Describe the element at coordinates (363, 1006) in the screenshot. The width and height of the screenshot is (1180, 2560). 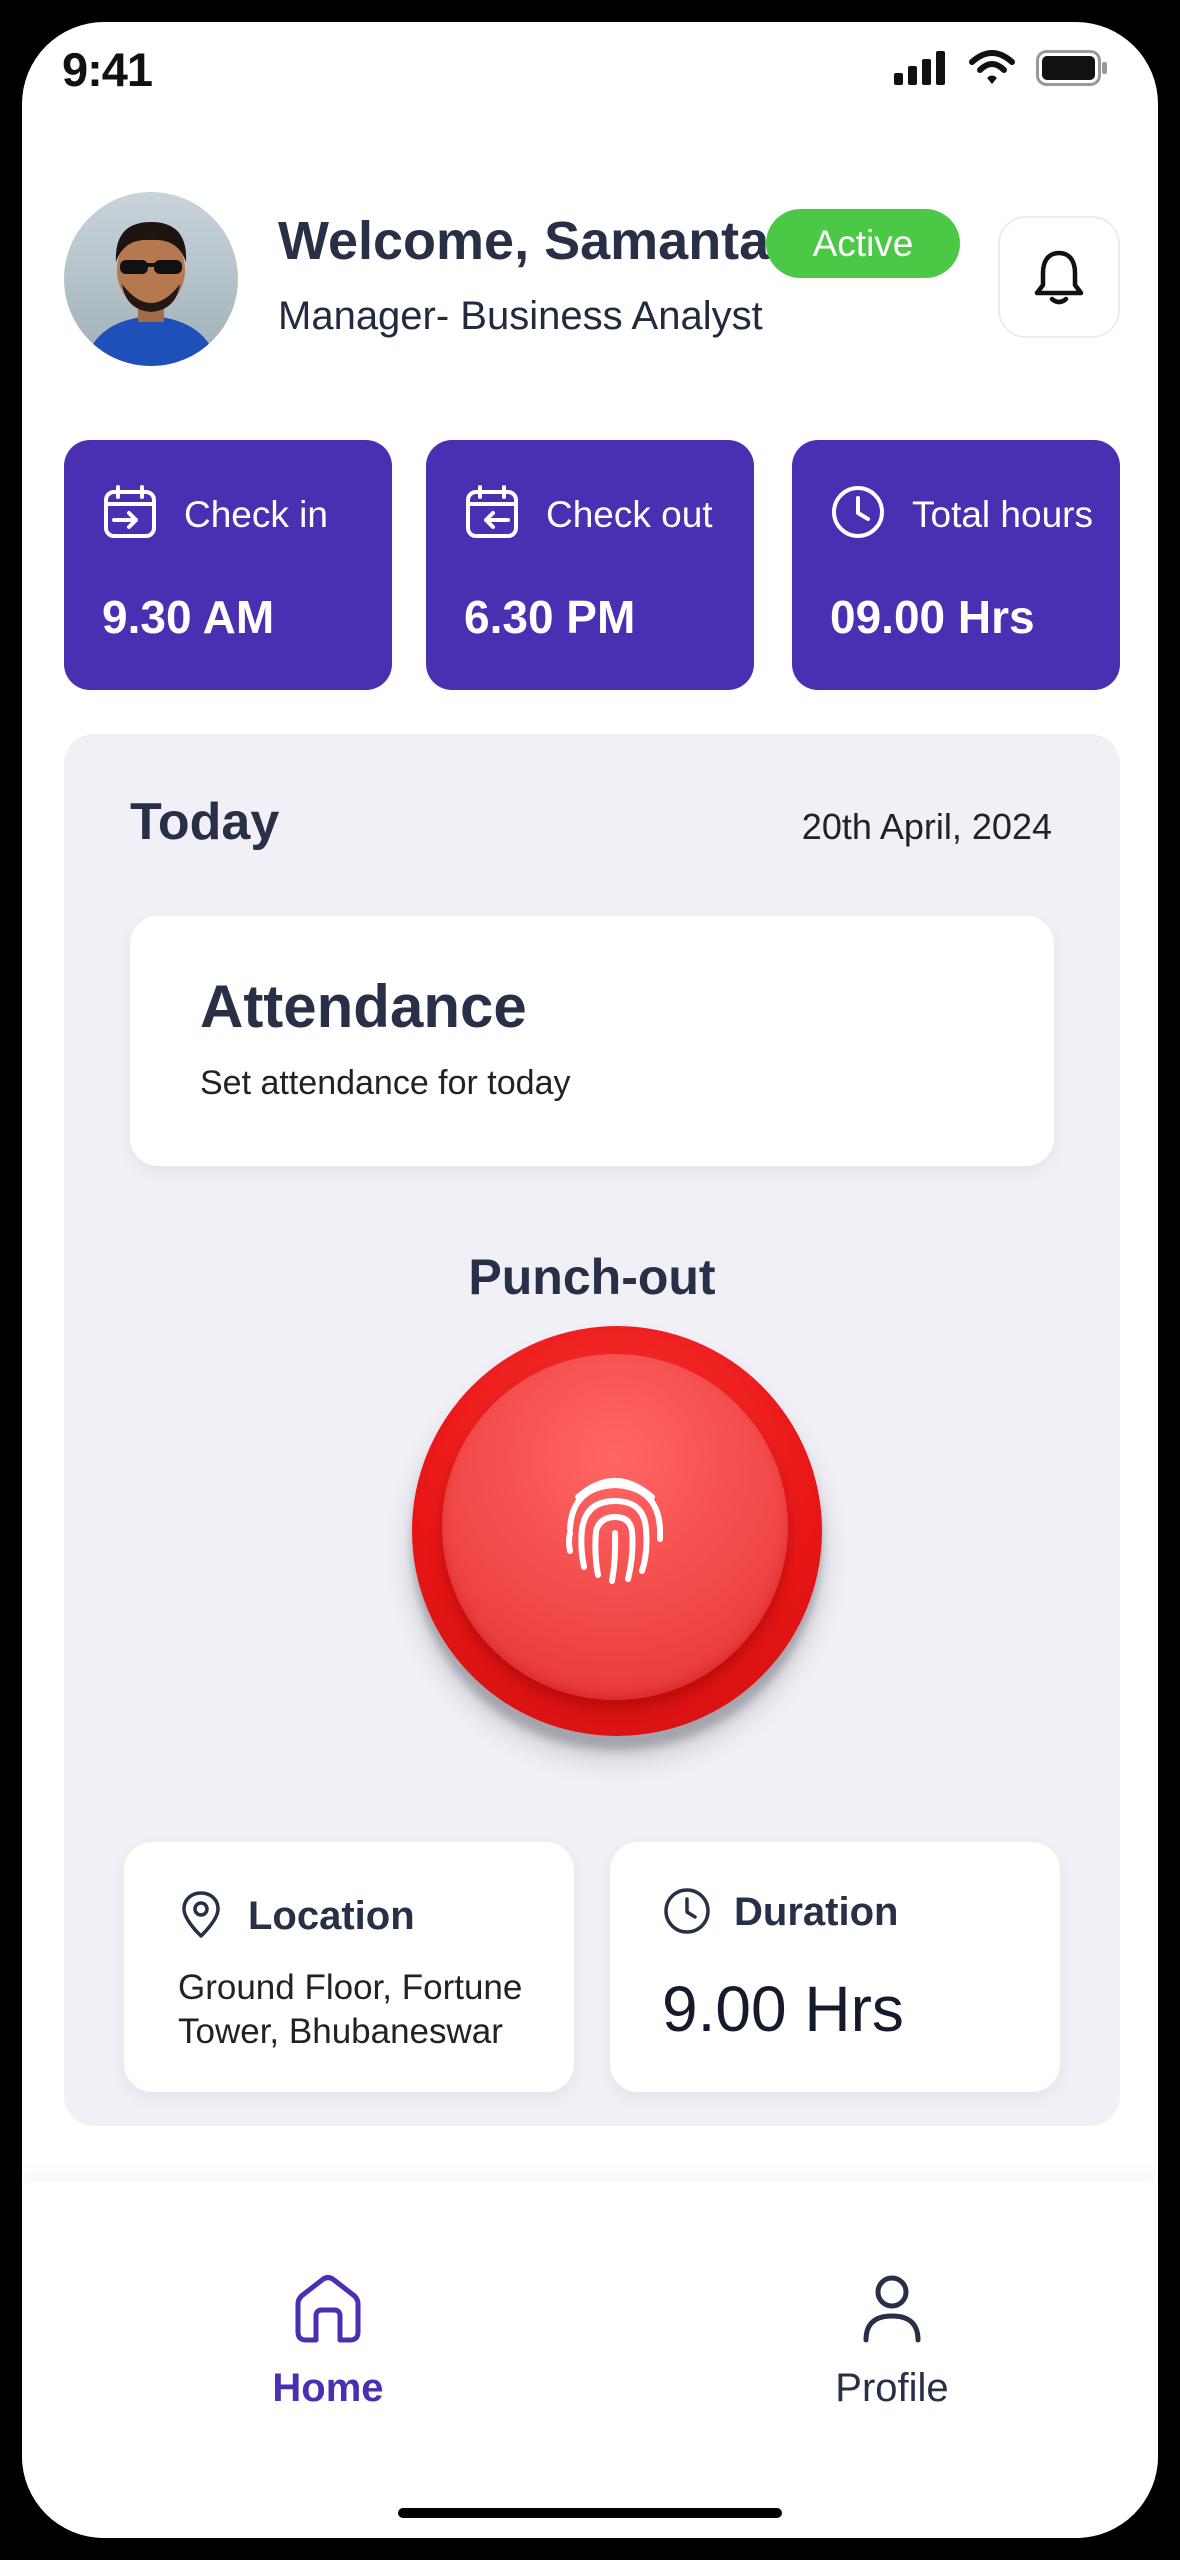
I see `attendance-title: Attendance` at that location.